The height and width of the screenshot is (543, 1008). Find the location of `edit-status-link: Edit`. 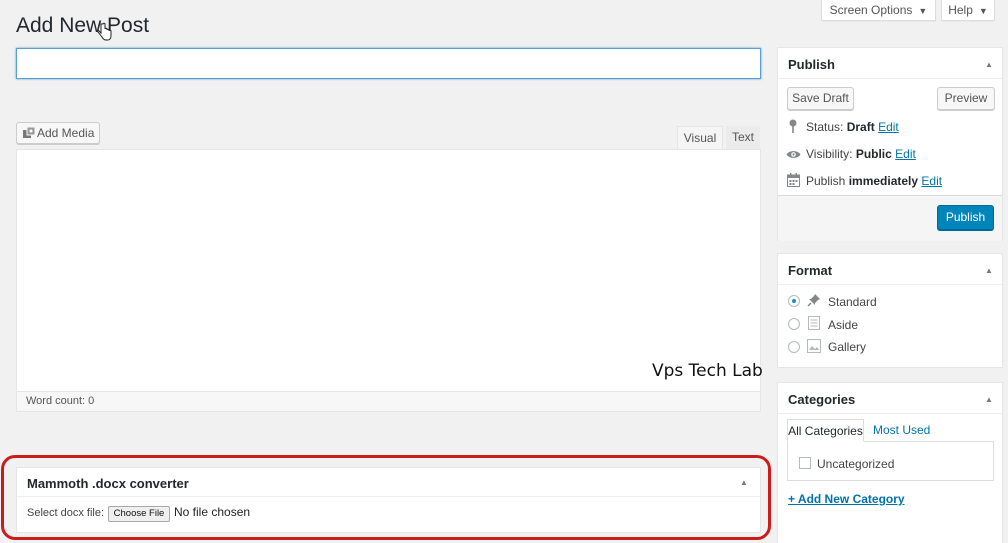

edit-status-link: Edit is located at coordinates (888, 127).